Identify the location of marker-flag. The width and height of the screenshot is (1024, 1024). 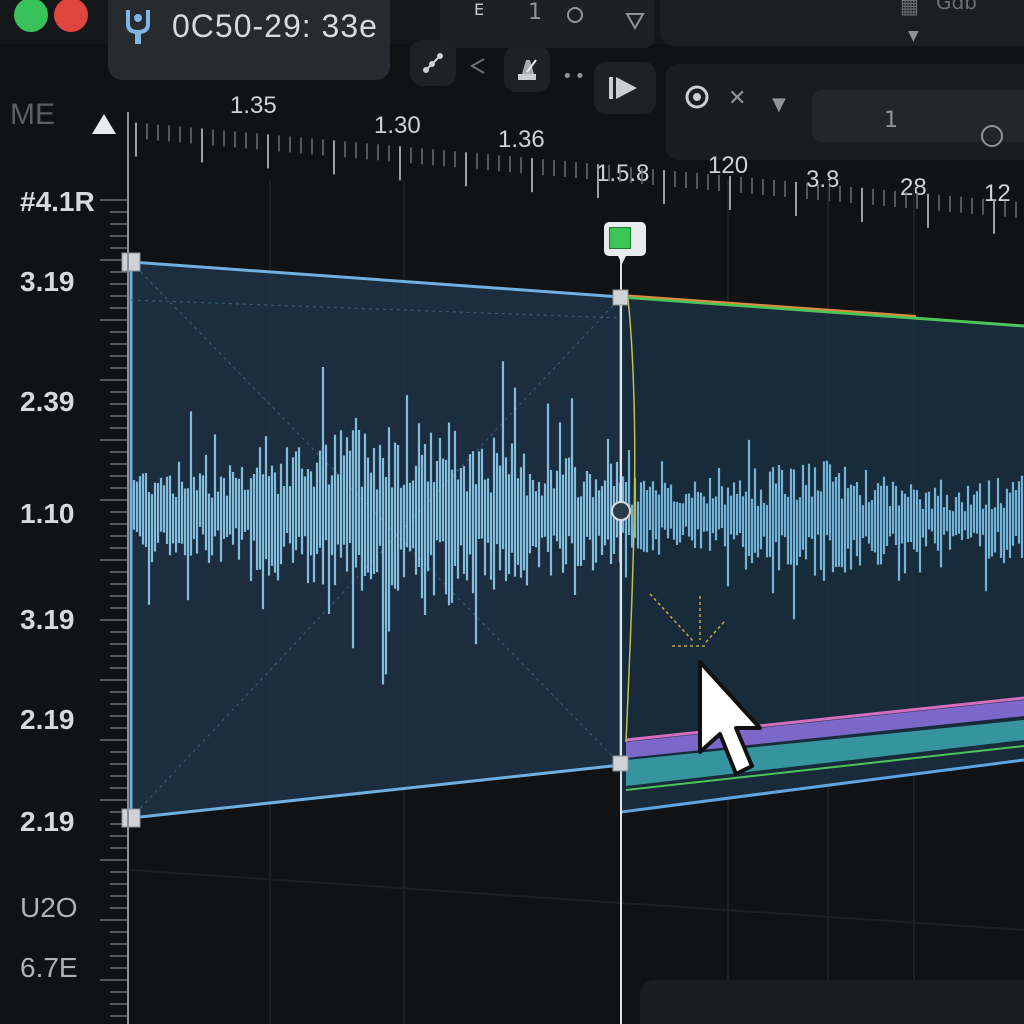
(625, 243).